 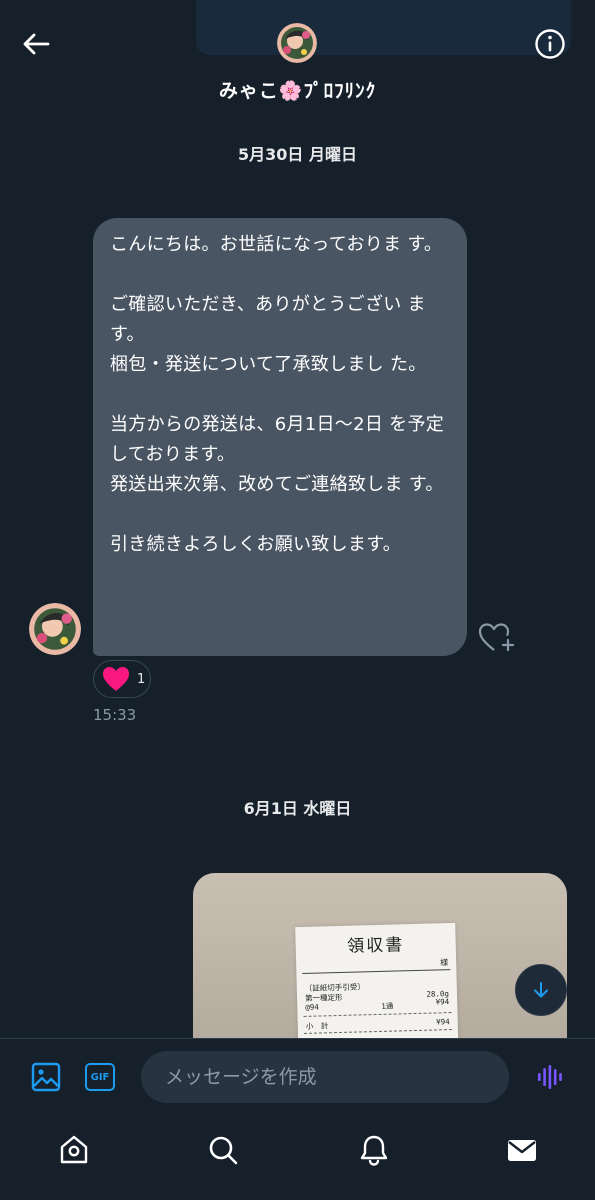 What do you see at coordinates (312, 1007) in the screenshot?
I see `receipt-item-unit: @94` at bounding box center [312, 1007].